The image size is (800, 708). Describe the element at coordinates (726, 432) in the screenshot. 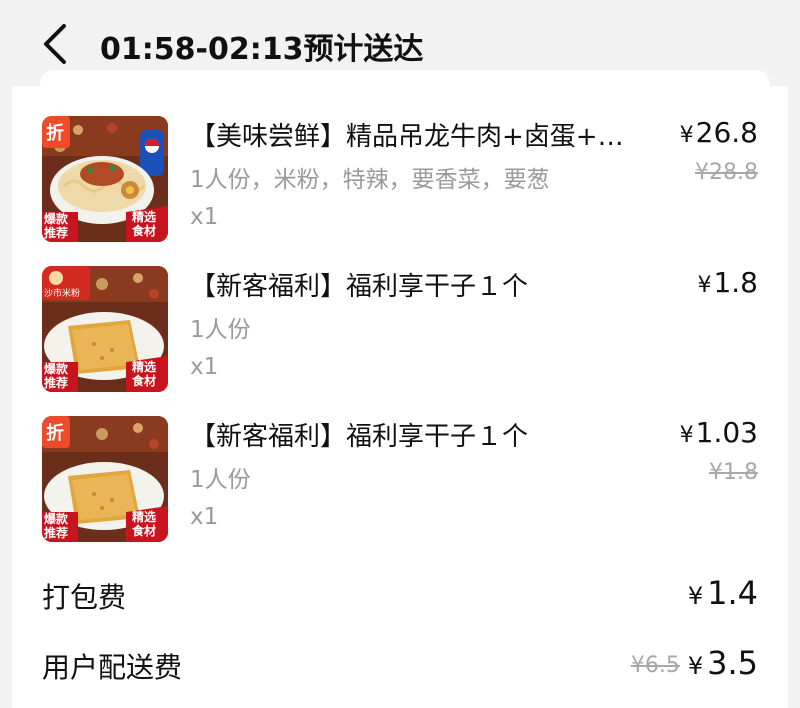

I see `item-price-value: 1.03` at that location.